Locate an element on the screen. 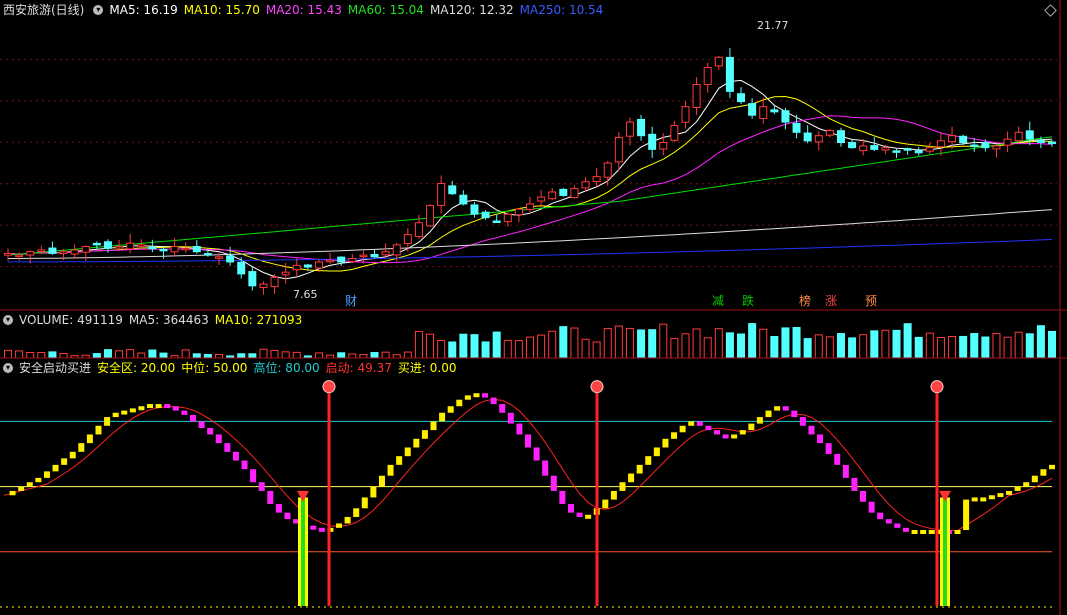 The image size is (1067, 615). event-marker-fall: 跌 is located at coordinates (748, 301).